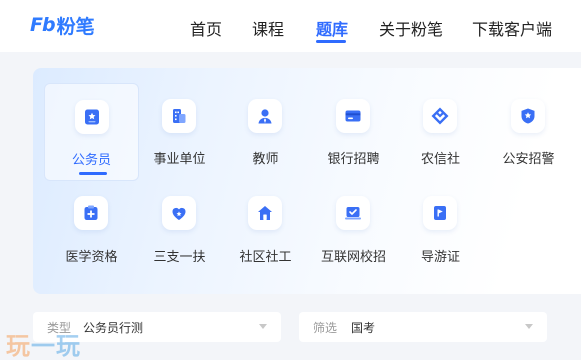 The height and width of the screenshot is (360, 581). I want to click on category-label: 三支一扶, so click(179, 256).